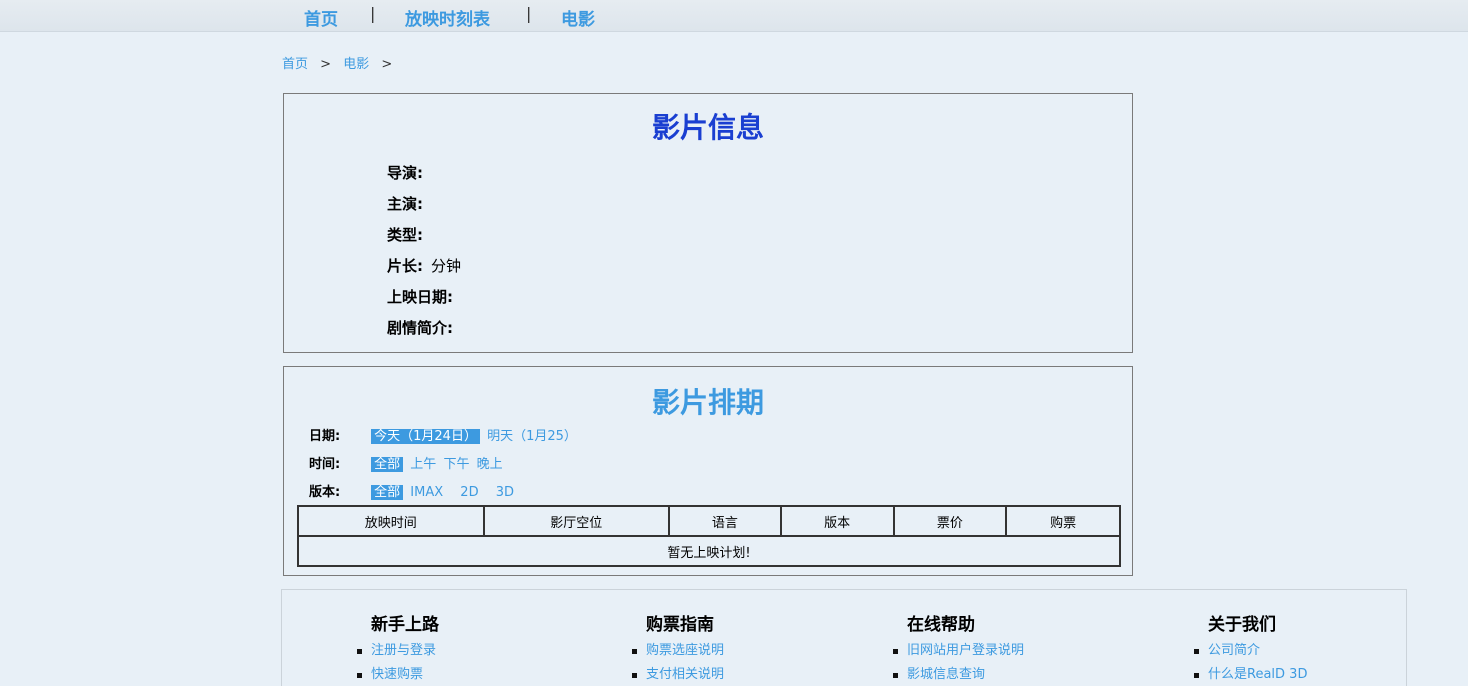 This screenshot has width=1468, height=686. Describe the element at coordinates (1250, 651) in the screenshot. I see `footer-link: 公司简介` at that location.